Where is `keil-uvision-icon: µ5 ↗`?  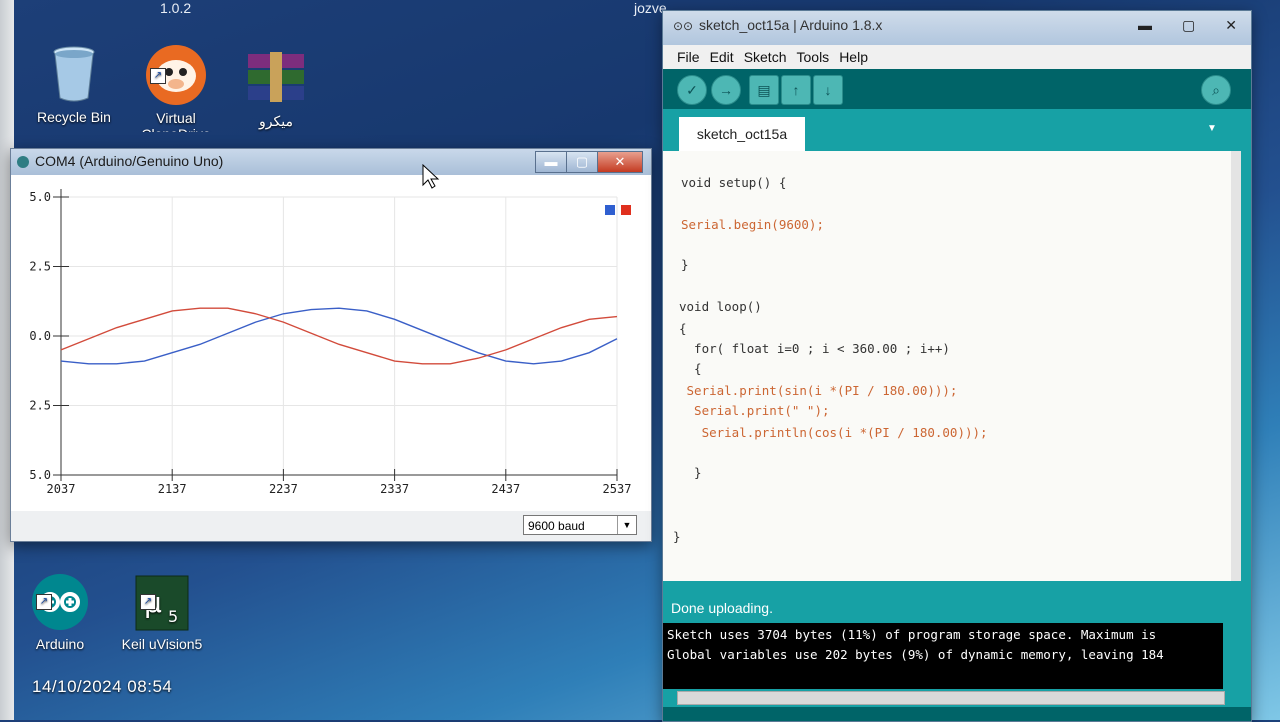 keil-uvision-icon: µ5 ↗ is located at coordinates (162, 603).